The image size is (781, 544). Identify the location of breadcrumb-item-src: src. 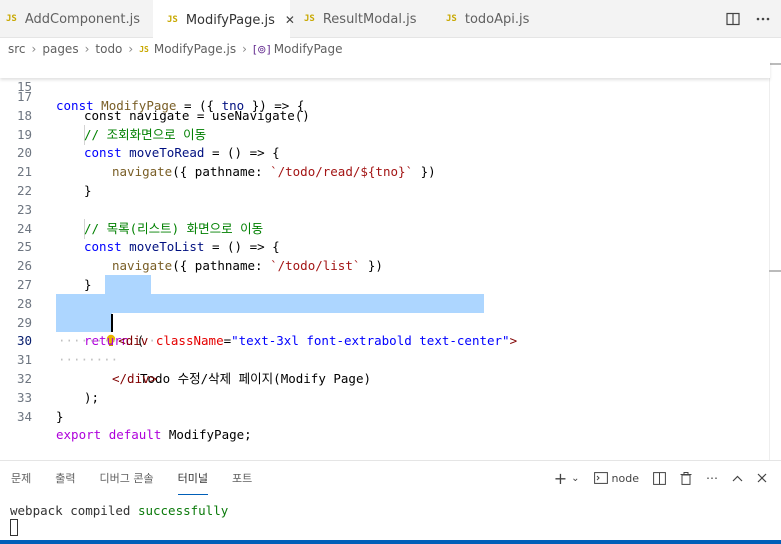
(17, 49).